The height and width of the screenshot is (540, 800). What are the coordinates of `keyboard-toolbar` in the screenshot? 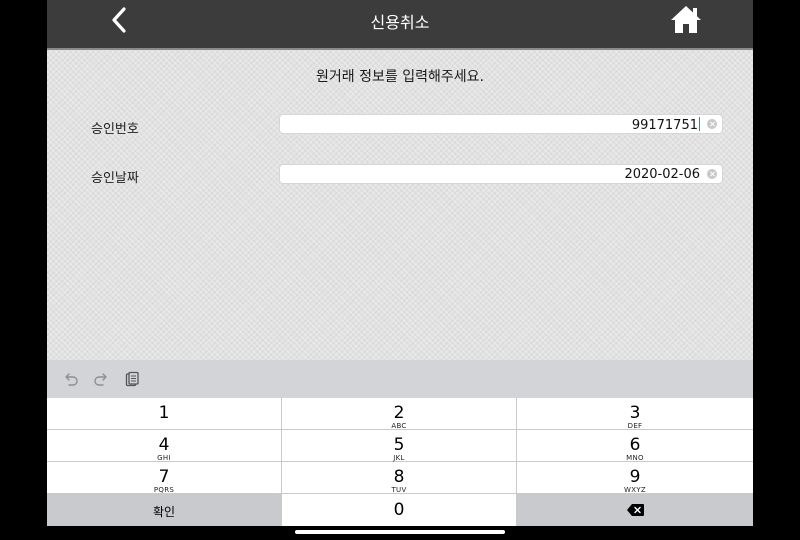 It's located at (400, 379).